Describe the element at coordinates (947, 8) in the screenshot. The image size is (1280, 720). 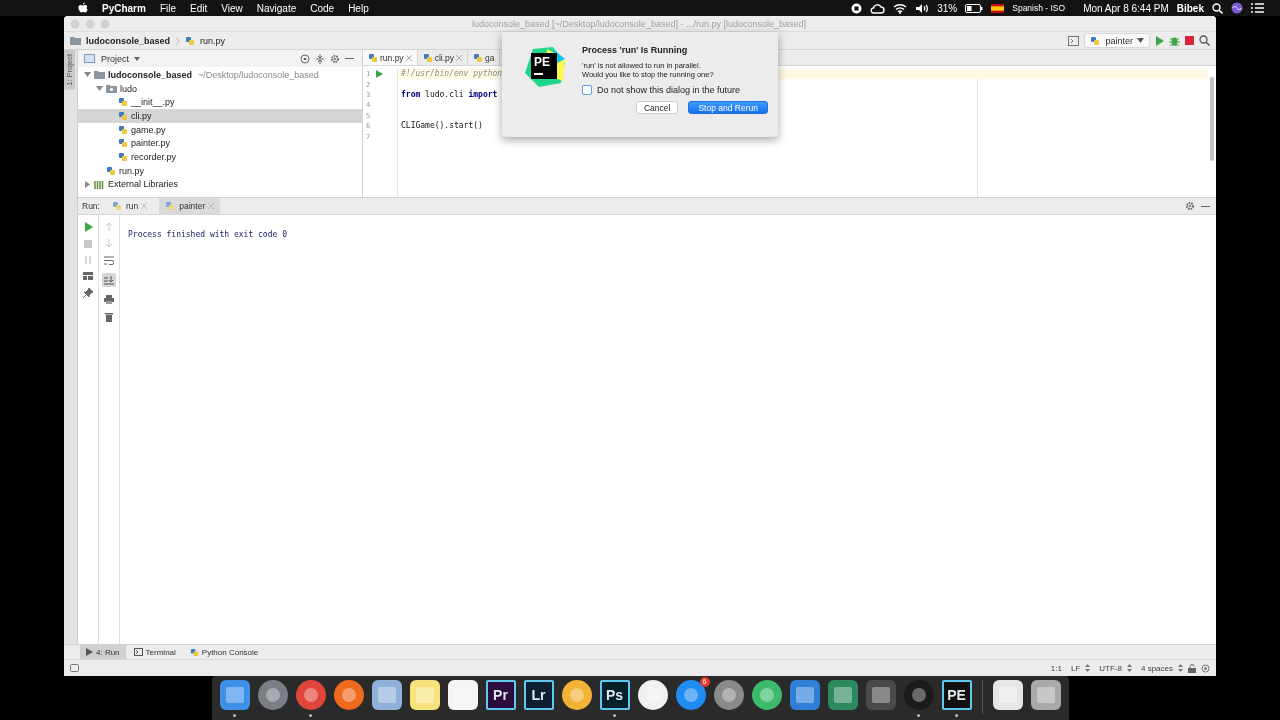
I see `battery-percentage: 31%` at that location.